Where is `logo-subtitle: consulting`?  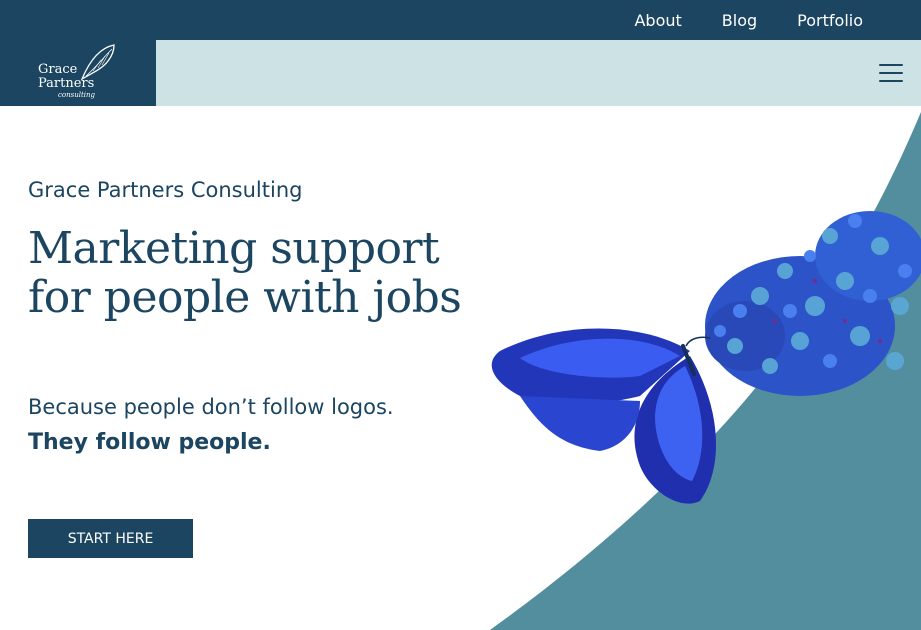 logo-subtitle: consulting is located at coordinates (77, 95).